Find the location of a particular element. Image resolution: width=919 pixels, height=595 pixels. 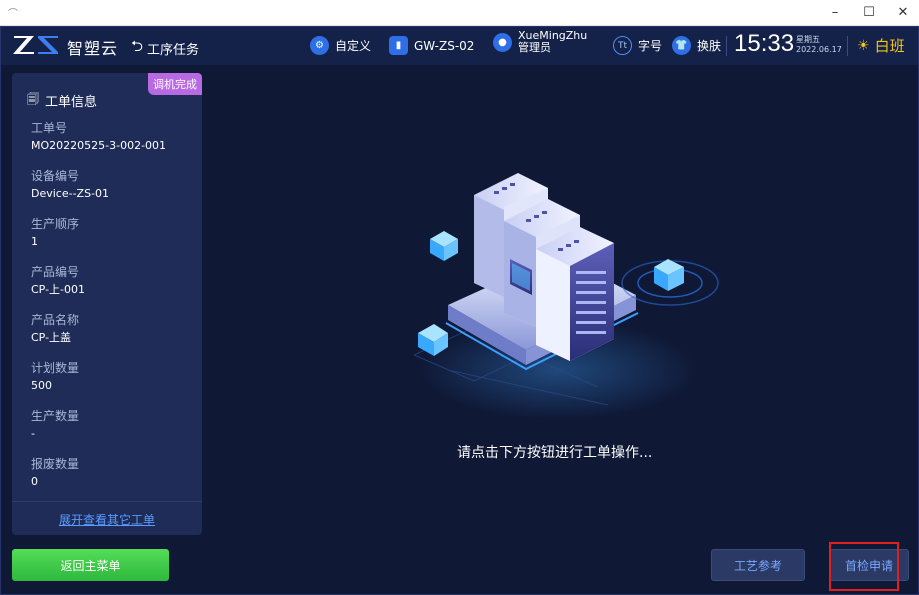

app-icon: ⌒ is located at coordinates (13, 14).